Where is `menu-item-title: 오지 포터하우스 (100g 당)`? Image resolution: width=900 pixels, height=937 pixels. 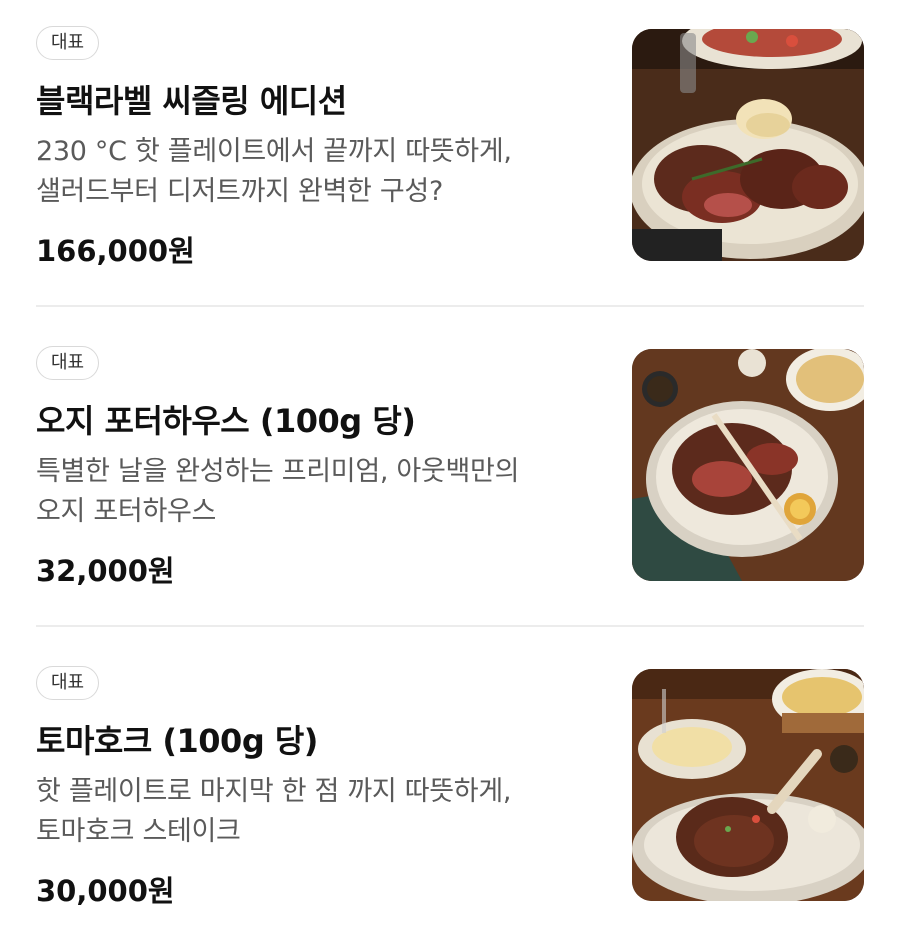
menu-item-title: 오지 포터하우스 (100g 당) is located at coordinates (226, 421).